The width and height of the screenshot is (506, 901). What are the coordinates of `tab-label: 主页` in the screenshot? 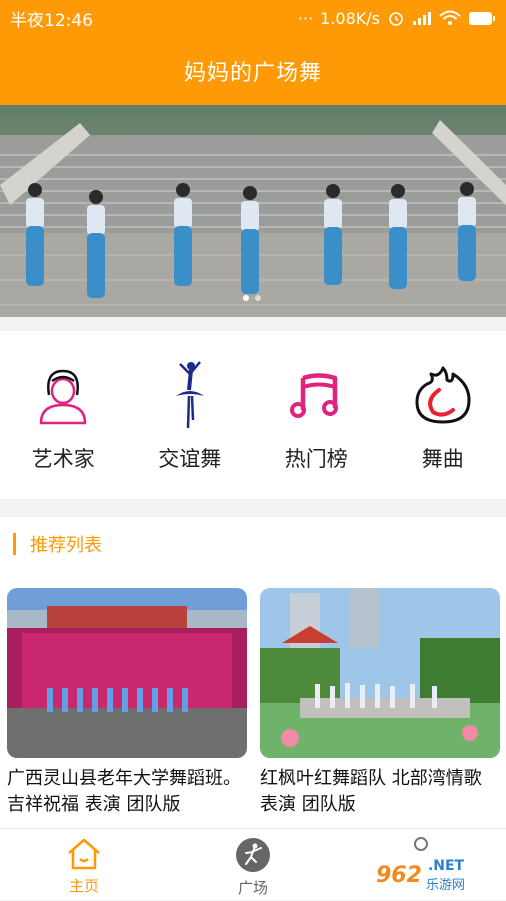 It's located at (84, 885).